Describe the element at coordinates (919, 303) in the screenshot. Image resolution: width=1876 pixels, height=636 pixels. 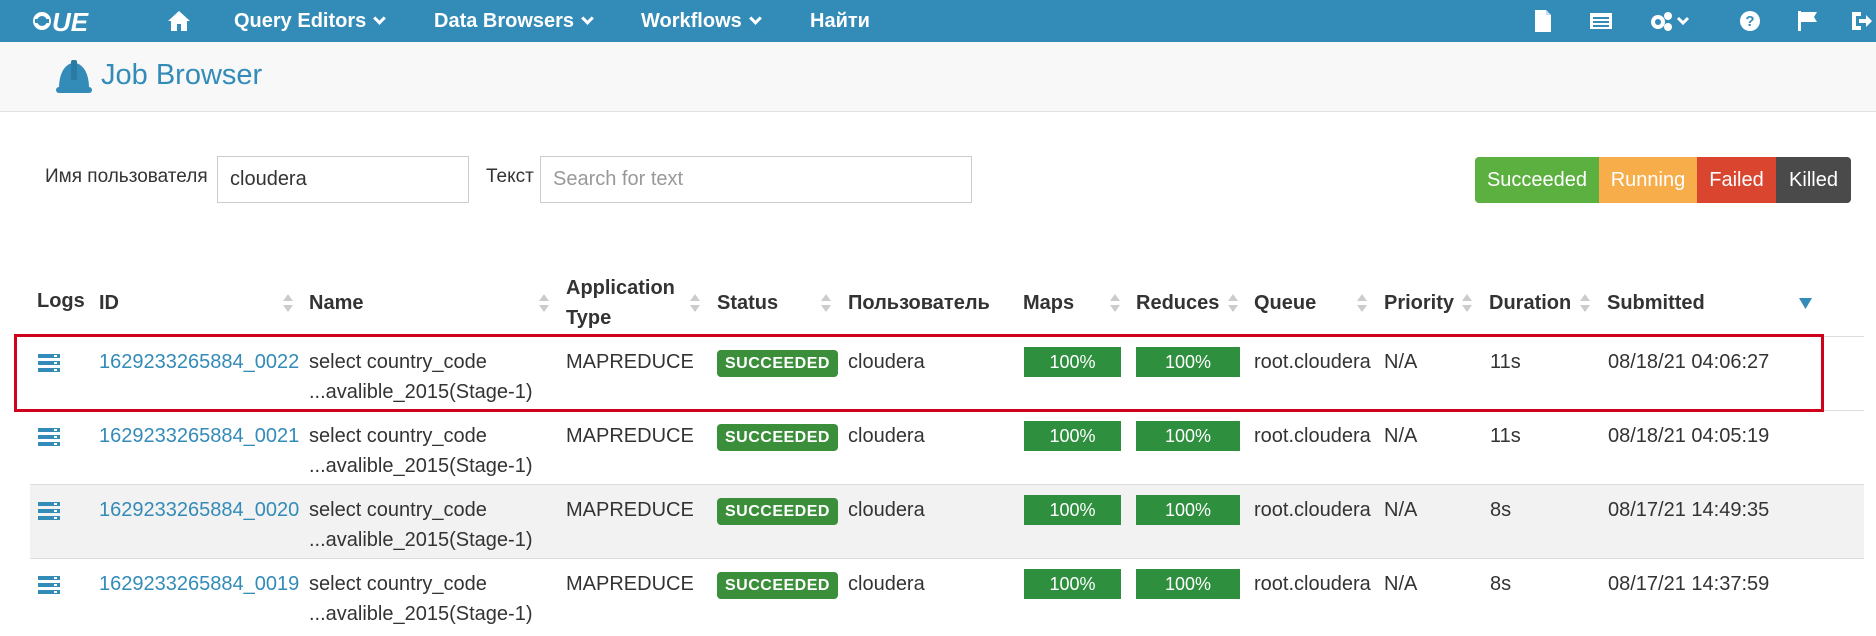
I see `column-header-user: Пользователь` at that location.